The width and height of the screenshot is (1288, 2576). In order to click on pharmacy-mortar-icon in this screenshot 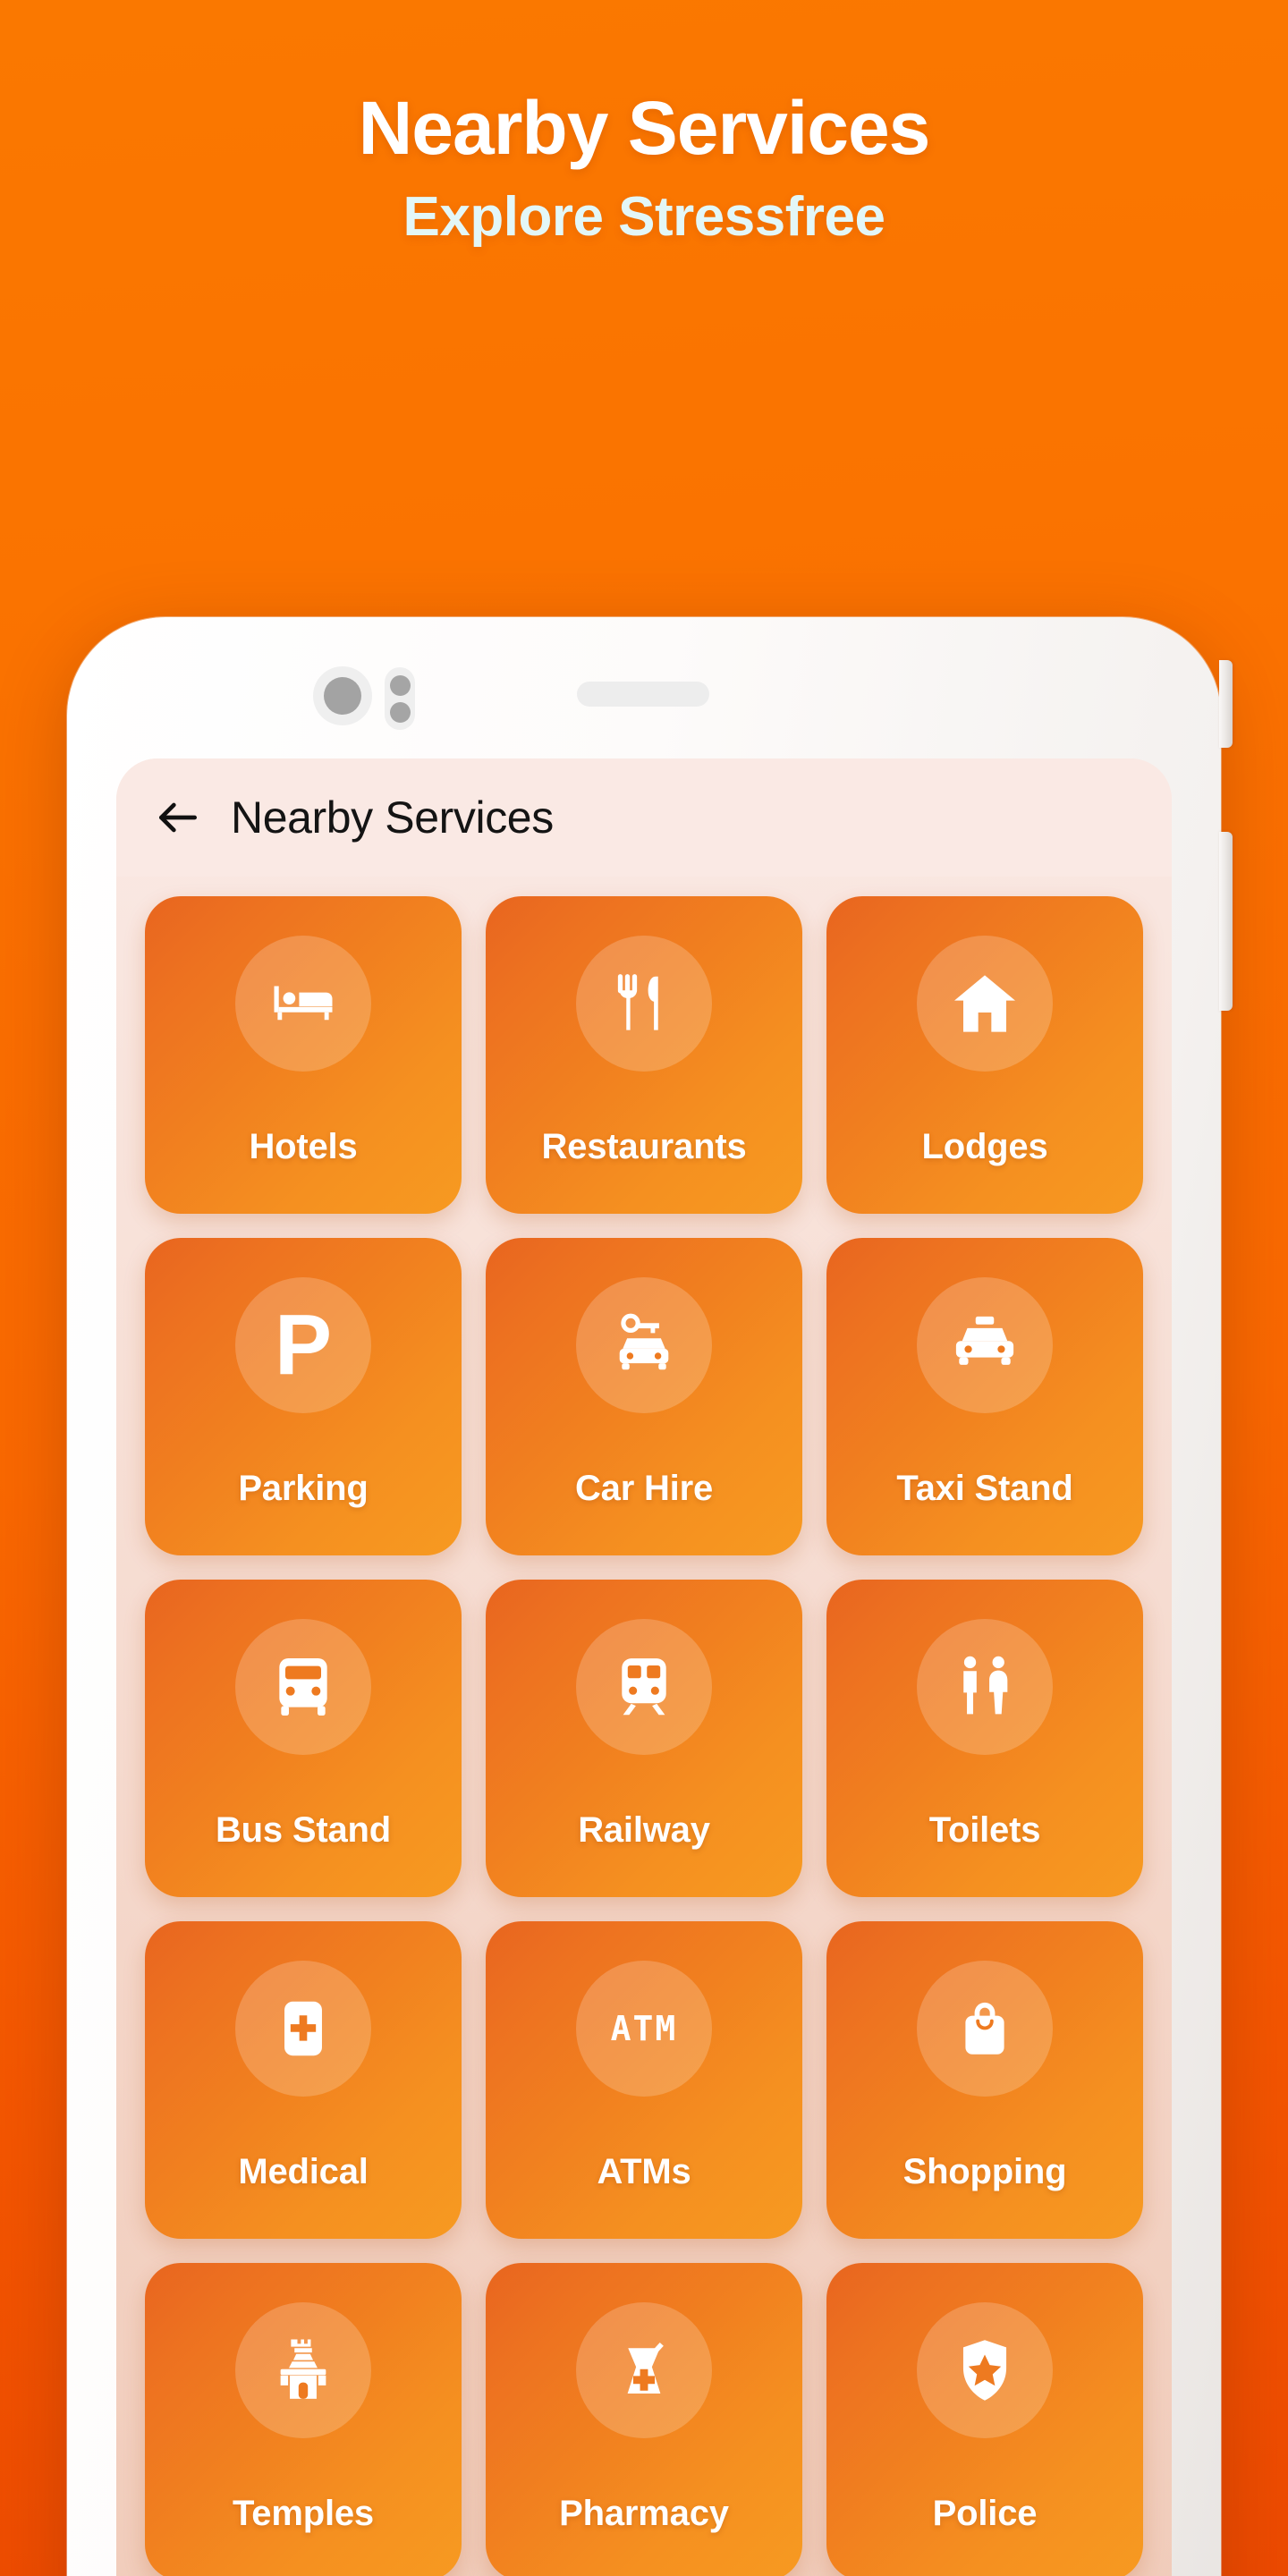, I will do `click(644, 2370)`.